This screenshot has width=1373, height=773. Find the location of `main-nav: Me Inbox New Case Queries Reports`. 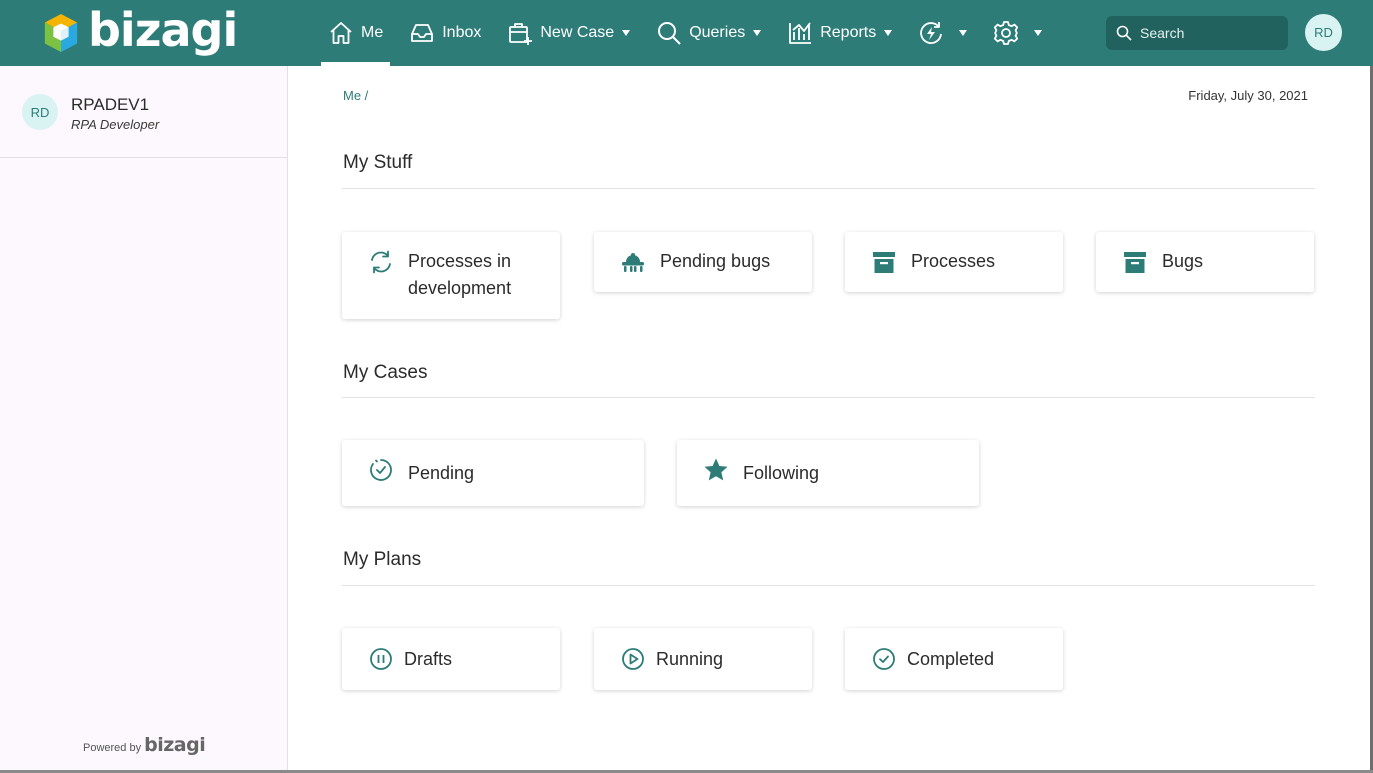

main-nav: Me Inbox New Case Queries Reports is located at coordinates (690, 33).